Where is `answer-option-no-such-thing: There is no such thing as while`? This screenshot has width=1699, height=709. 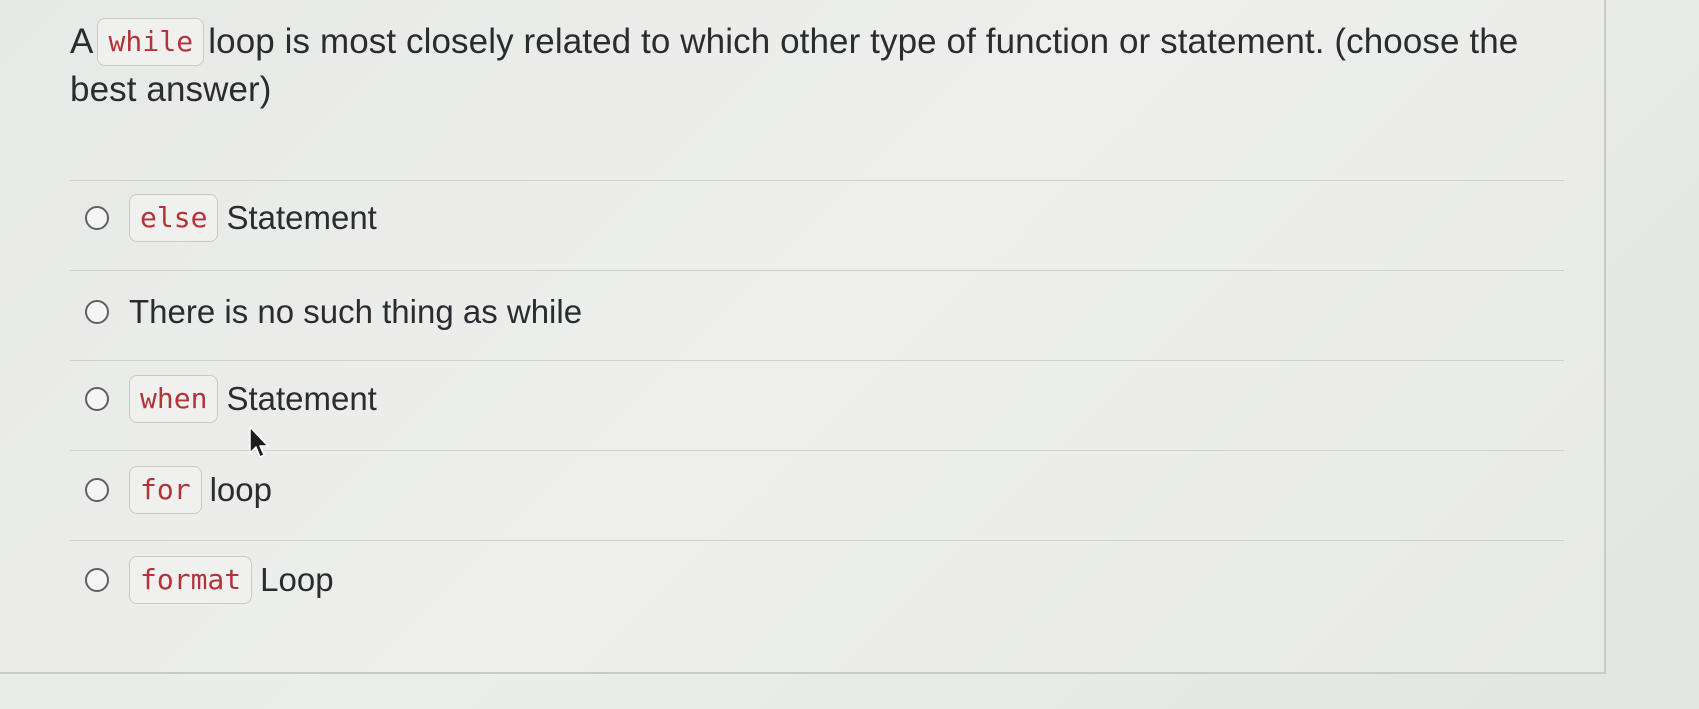
answer-option-no-such-thing: There is no such thing as while is located at coordinates (326, 312).